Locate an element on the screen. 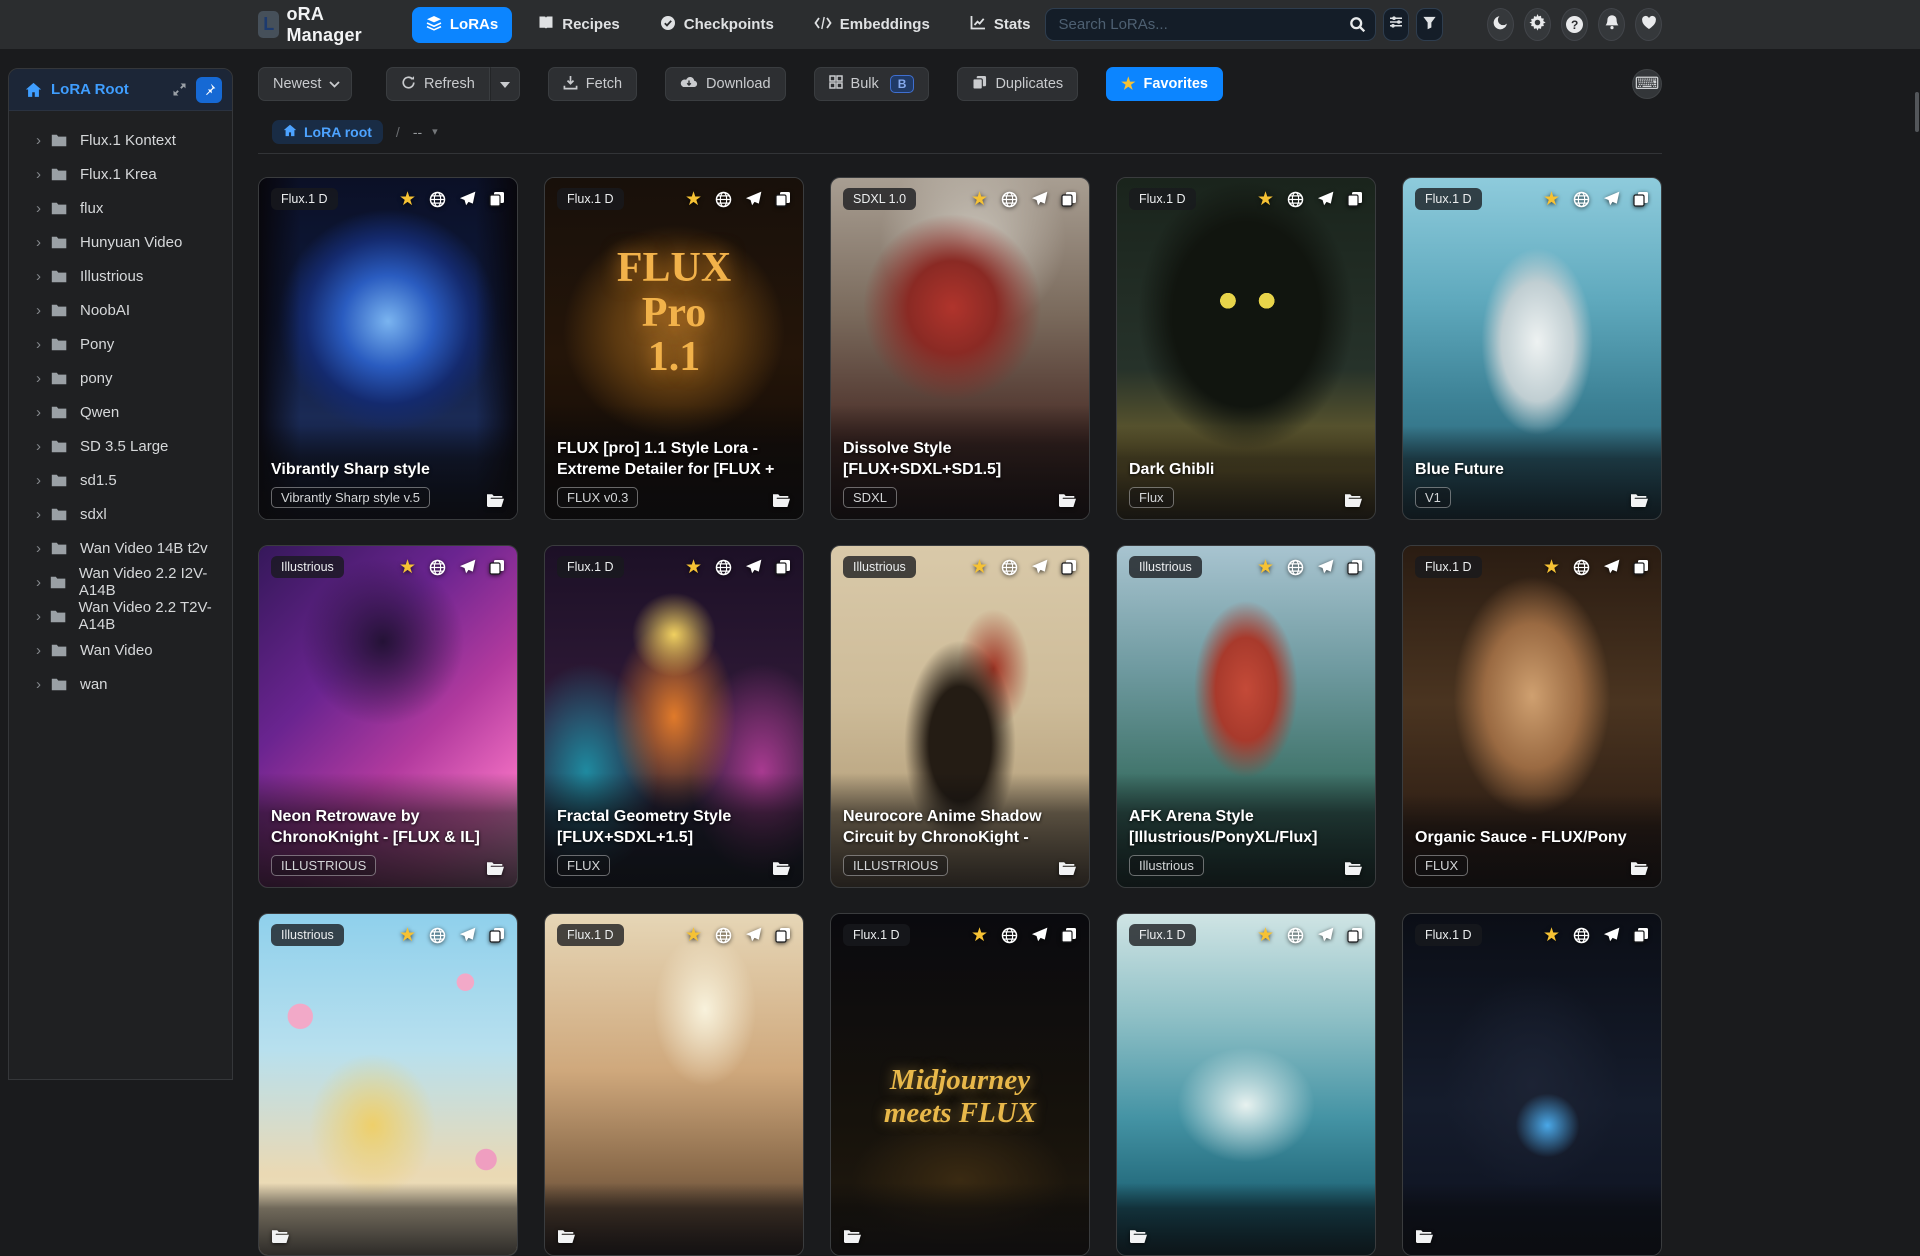 The image size is (1920, 1256). sidebar-folder-item: › Illustrious is located at coordinates (120, 276).